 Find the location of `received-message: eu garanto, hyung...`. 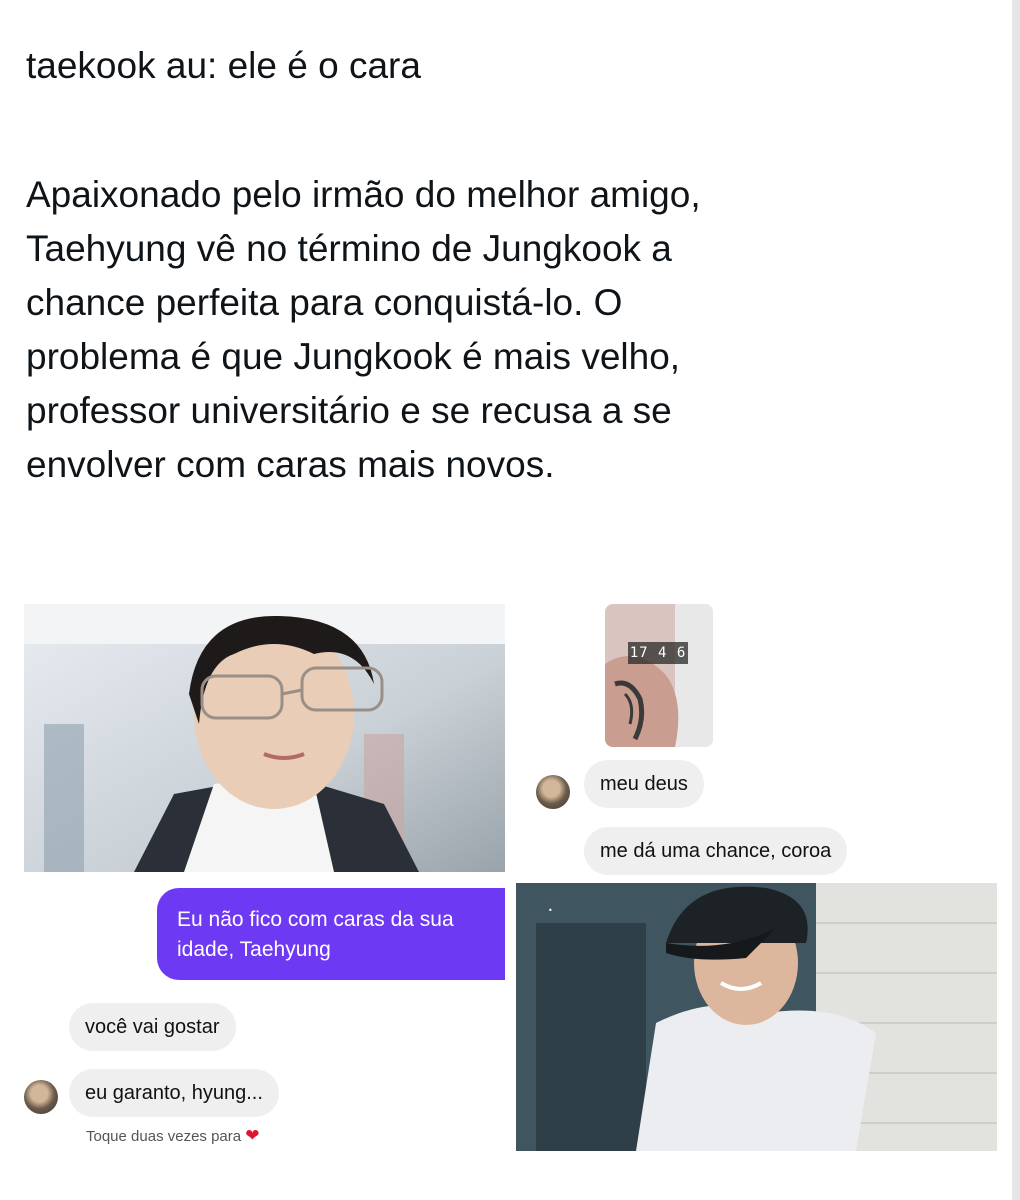

received-message: eu garanto, hyung... is located at coordinates (174, 1093).